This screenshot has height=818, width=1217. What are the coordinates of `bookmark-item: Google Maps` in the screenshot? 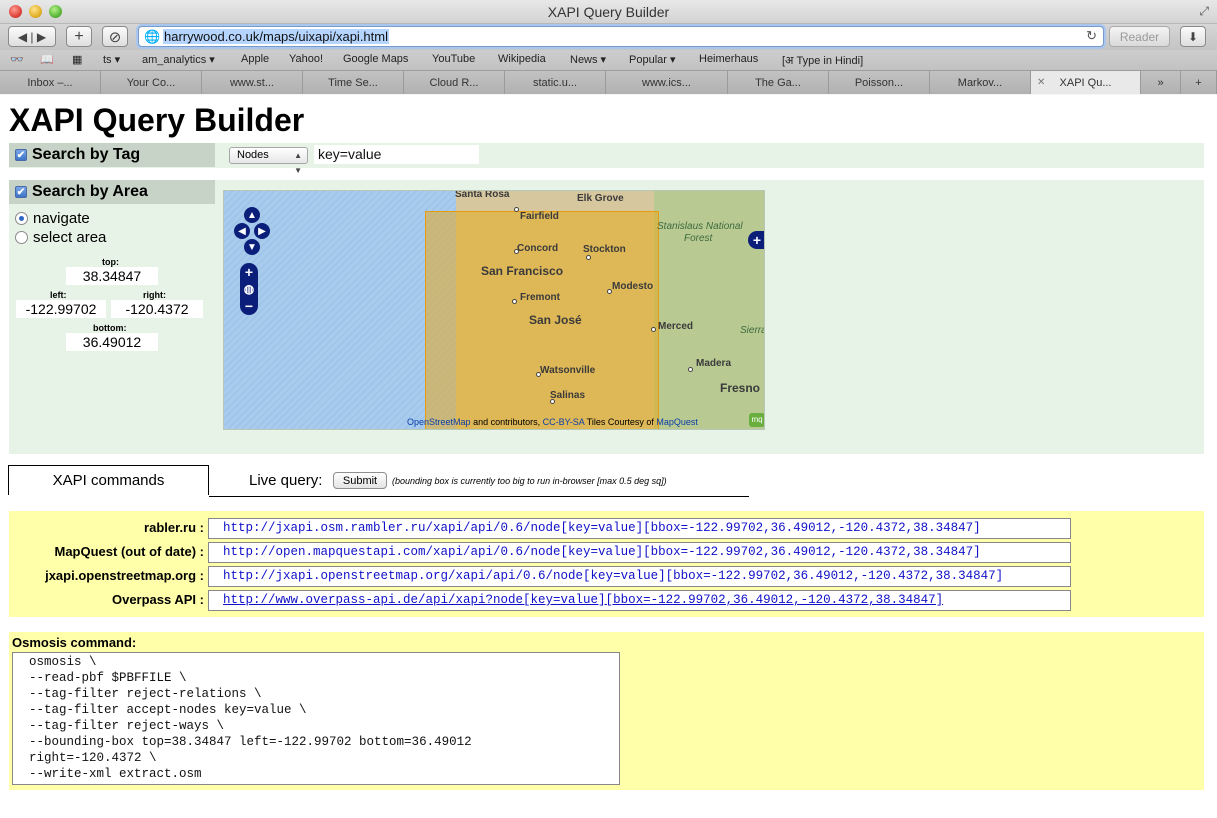 It's located at (375, 59).